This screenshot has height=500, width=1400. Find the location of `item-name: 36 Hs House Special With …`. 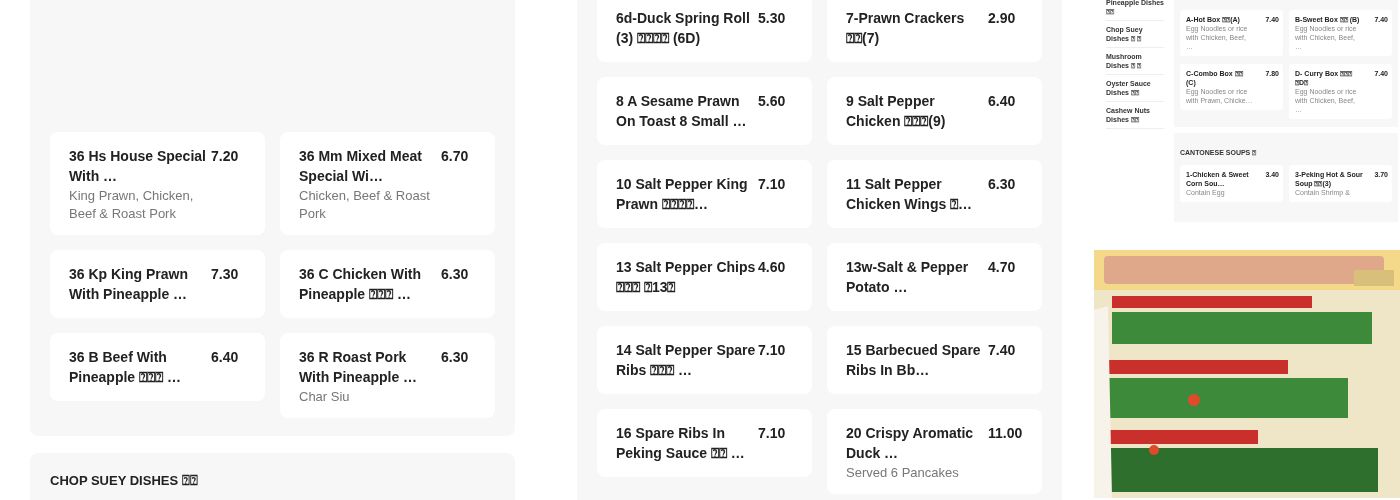

item-name: 36 Hs House Special With … is located at coordinates (138, 166).